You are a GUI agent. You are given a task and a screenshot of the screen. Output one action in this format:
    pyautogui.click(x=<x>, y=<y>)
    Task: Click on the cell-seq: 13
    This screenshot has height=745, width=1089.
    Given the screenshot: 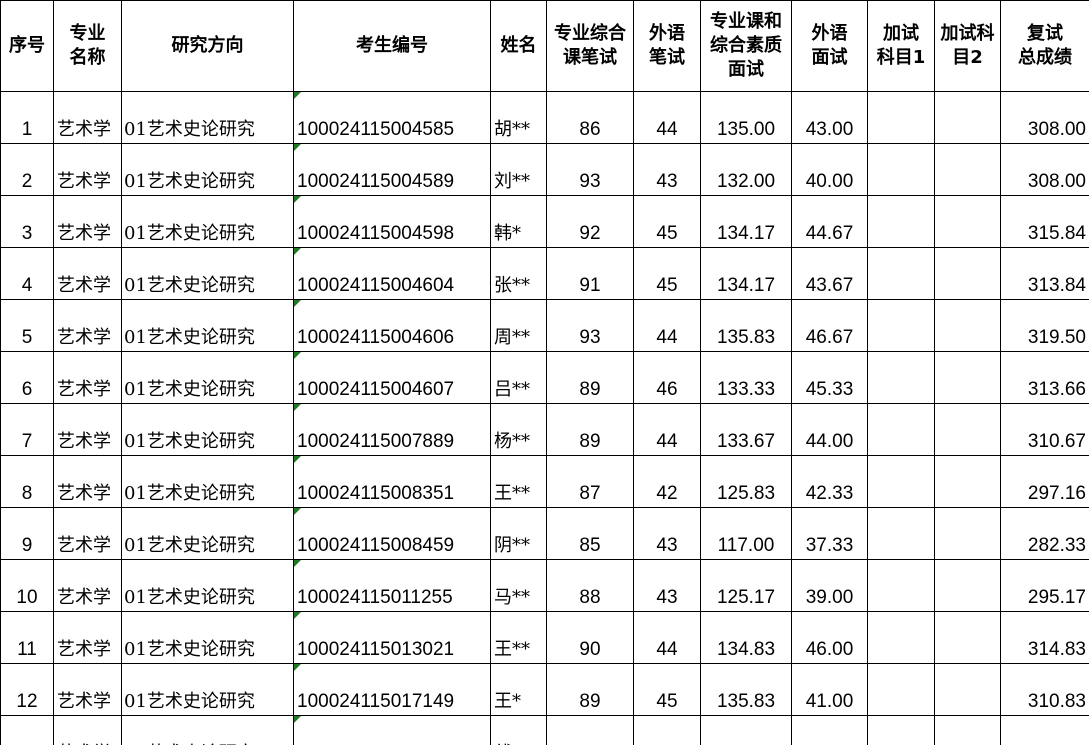 What is the action you would take?
    pyautogui.click(x=27, y=730)
    